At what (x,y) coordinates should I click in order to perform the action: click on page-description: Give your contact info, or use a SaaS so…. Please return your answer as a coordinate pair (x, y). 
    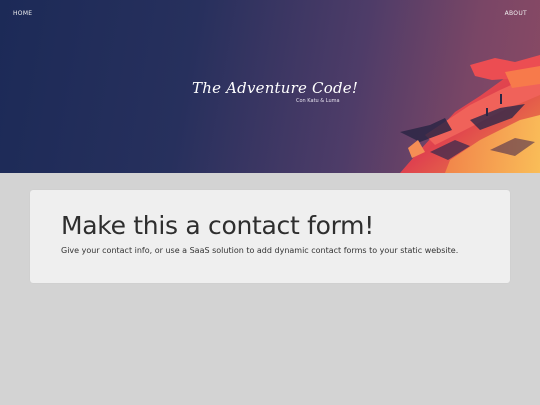
    Looking at the image, I should click on (260, 250).